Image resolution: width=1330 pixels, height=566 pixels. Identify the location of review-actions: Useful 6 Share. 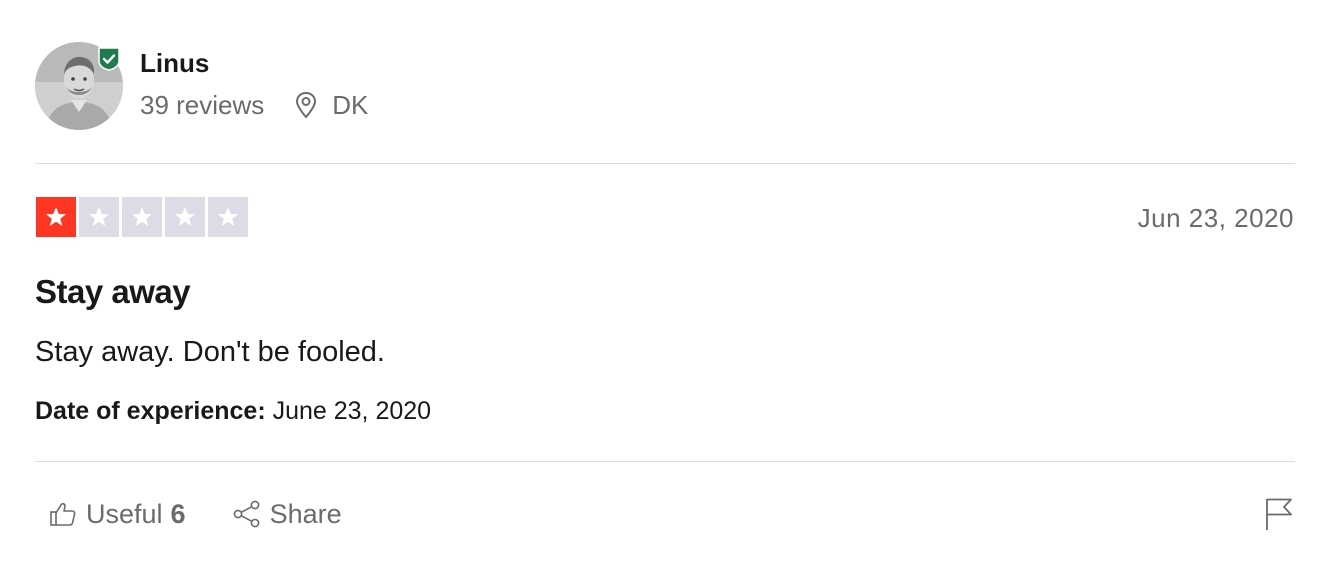
(195, 514).